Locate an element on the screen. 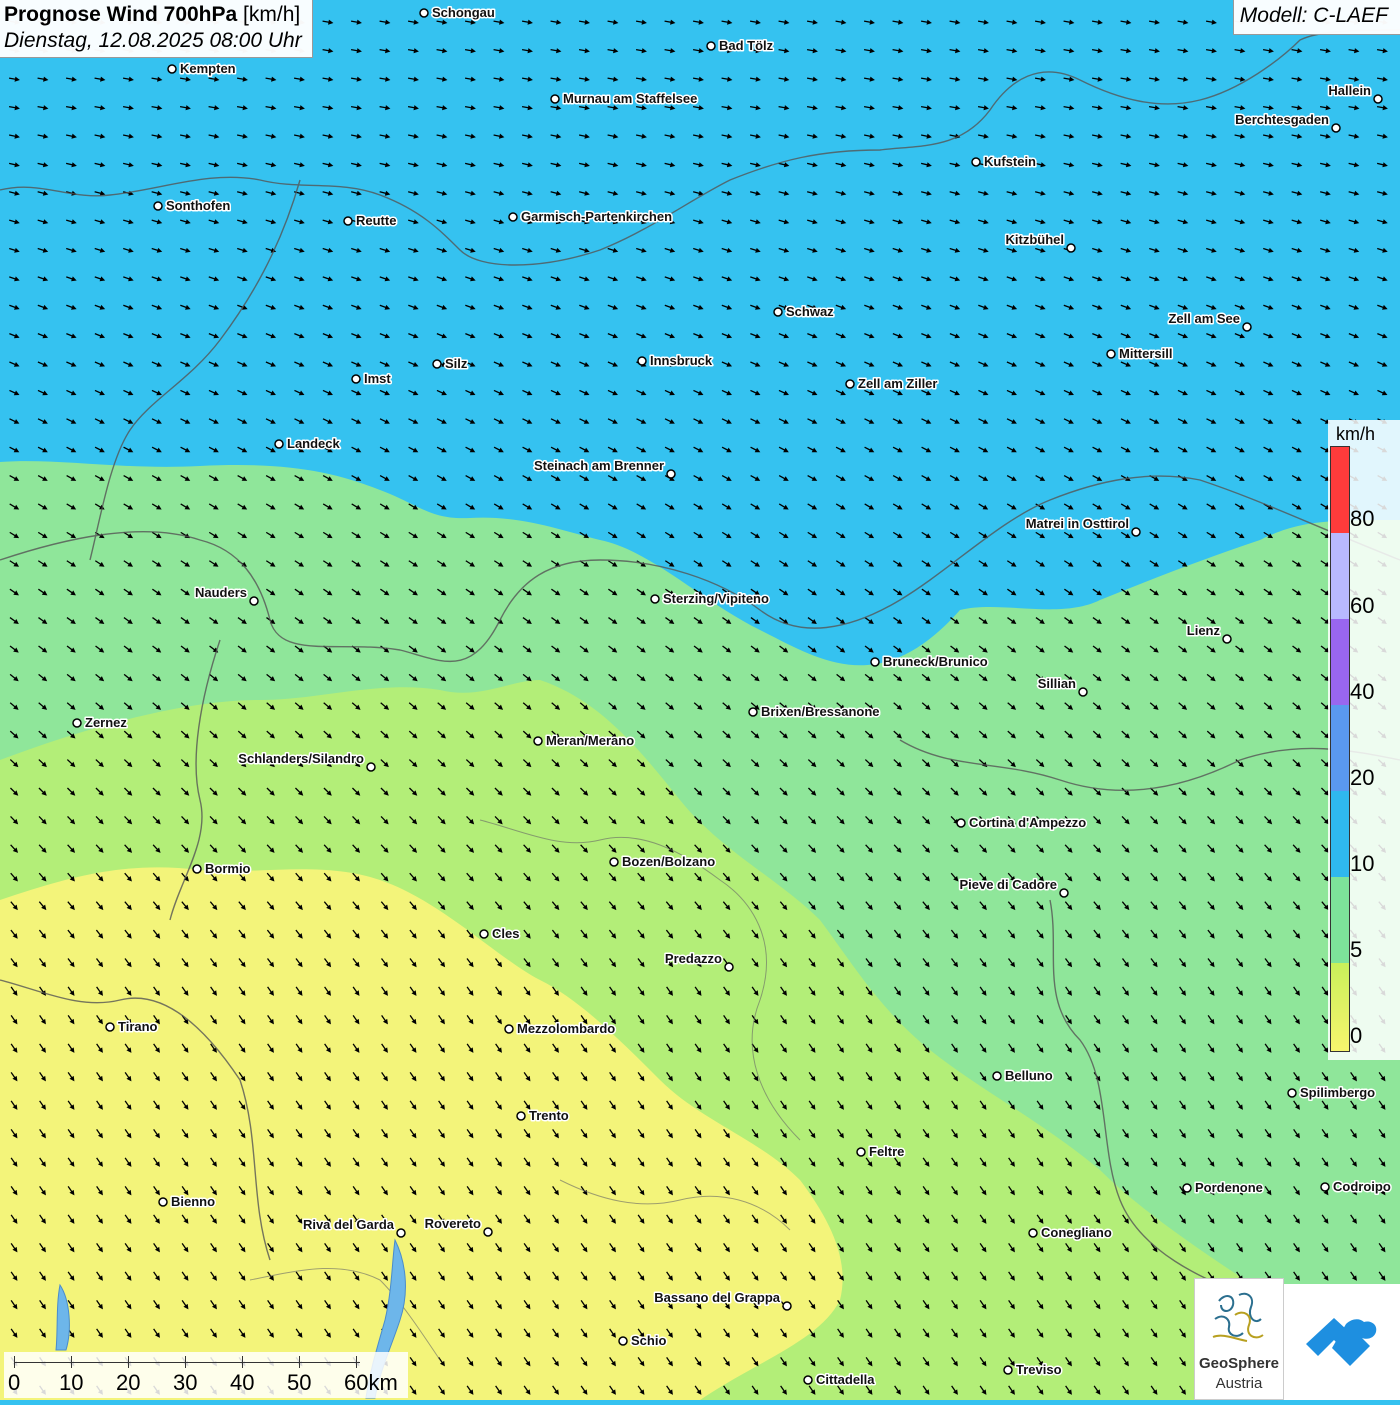 This screenshot has height=1405, width=1400. scale-bar: 0 10 20 30 40 50 60km is located at coordinates (206, 1375).